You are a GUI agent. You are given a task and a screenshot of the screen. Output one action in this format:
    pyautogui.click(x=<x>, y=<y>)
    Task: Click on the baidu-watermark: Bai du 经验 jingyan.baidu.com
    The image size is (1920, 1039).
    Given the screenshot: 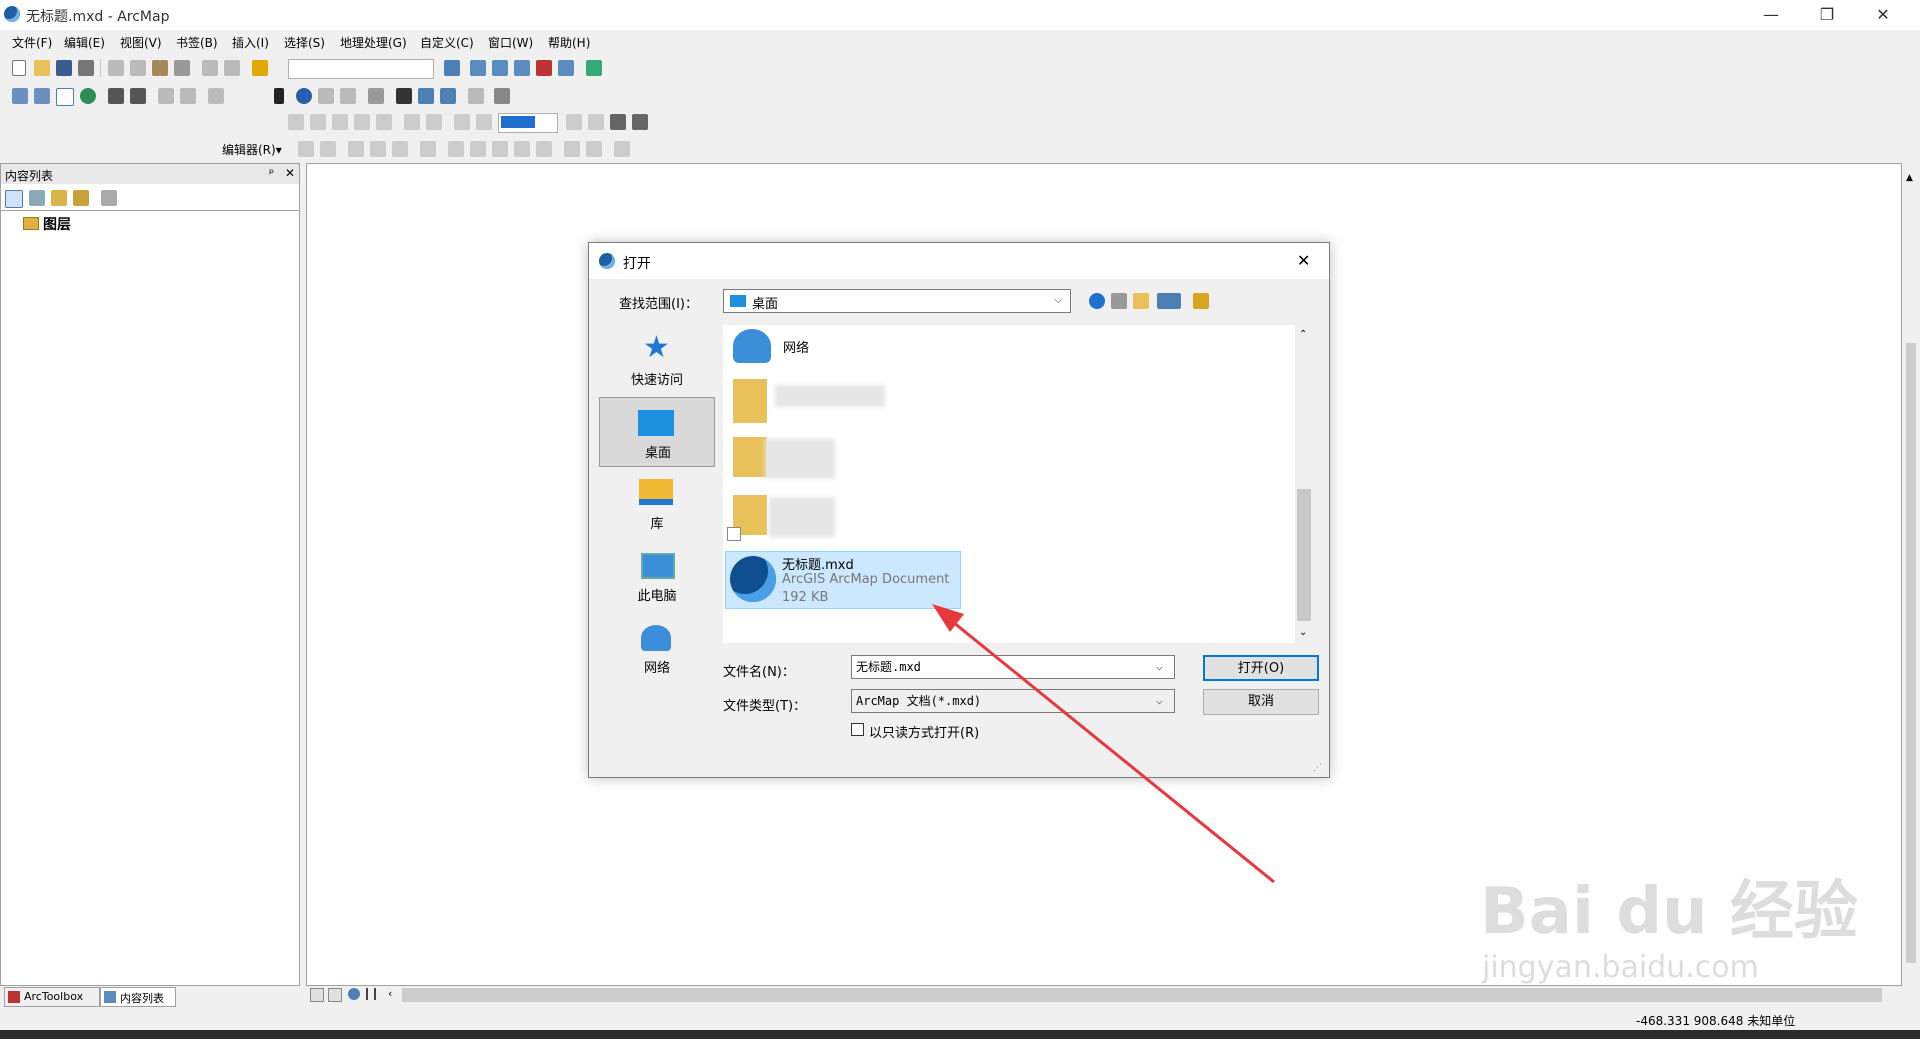 What is the action you would take?
    pyautogui.click(x=1664, y=920)
    